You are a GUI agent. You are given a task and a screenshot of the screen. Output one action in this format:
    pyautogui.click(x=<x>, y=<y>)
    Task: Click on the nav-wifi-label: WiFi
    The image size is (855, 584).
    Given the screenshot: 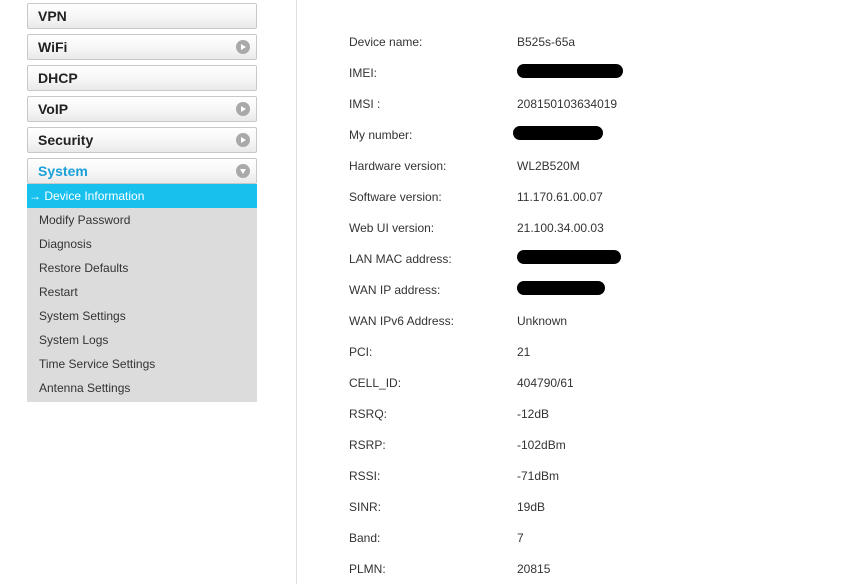 What is the action you would take?
    pyautogui.click(x=53, y=47)
    